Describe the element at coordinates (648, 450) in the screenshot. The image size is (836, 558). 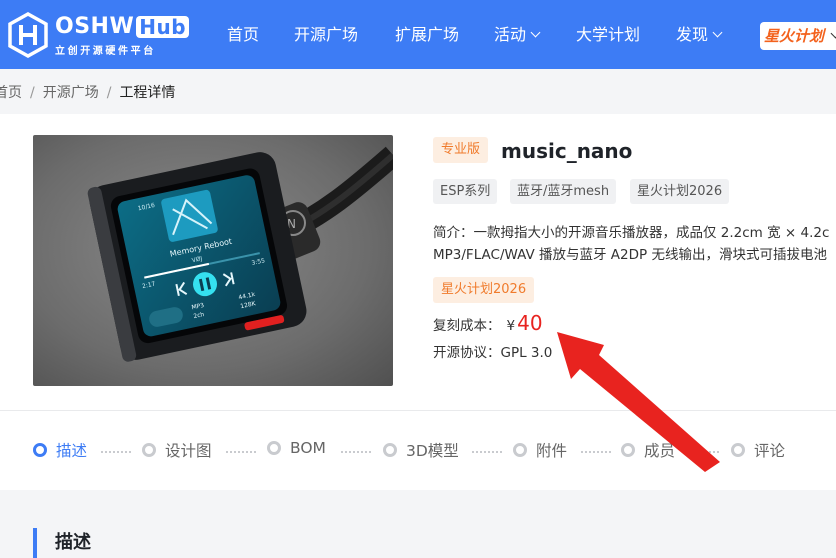
I see `tab-members: 成员` at that location.